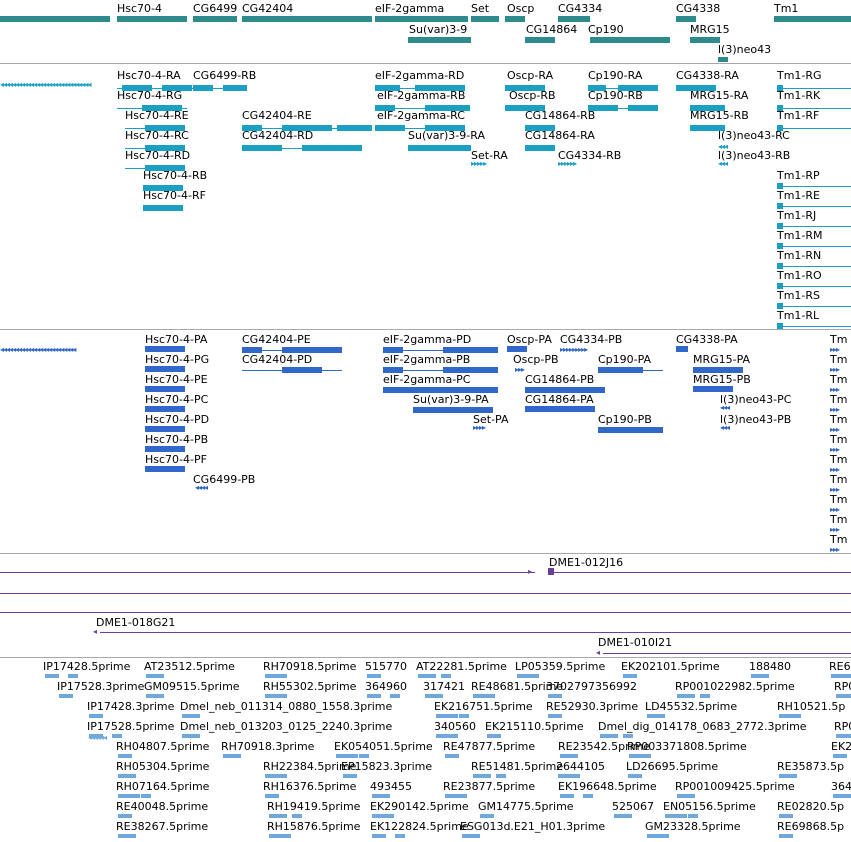 The image size is (851, 842). I want to click on gene-label: CG42404, so click(267, 8).